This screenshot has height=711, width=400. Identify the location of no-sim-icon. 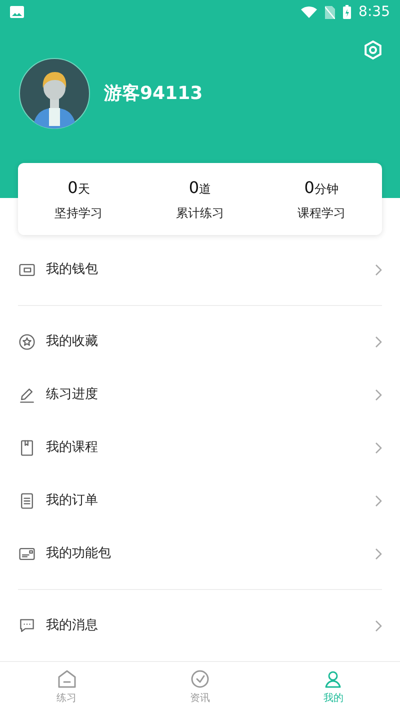
(329, 12).